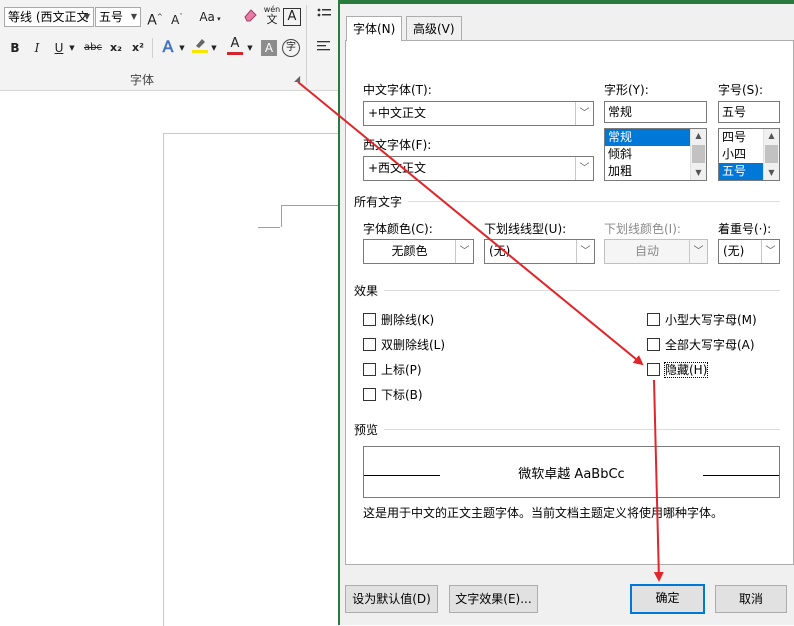 The width and height of the screenshot is (794, 626). Describe the element at coordinates (655, 154) in the screenshot. I see `style-listbox: 常规 倾斜 加粗 ▲ ▼` at that location.